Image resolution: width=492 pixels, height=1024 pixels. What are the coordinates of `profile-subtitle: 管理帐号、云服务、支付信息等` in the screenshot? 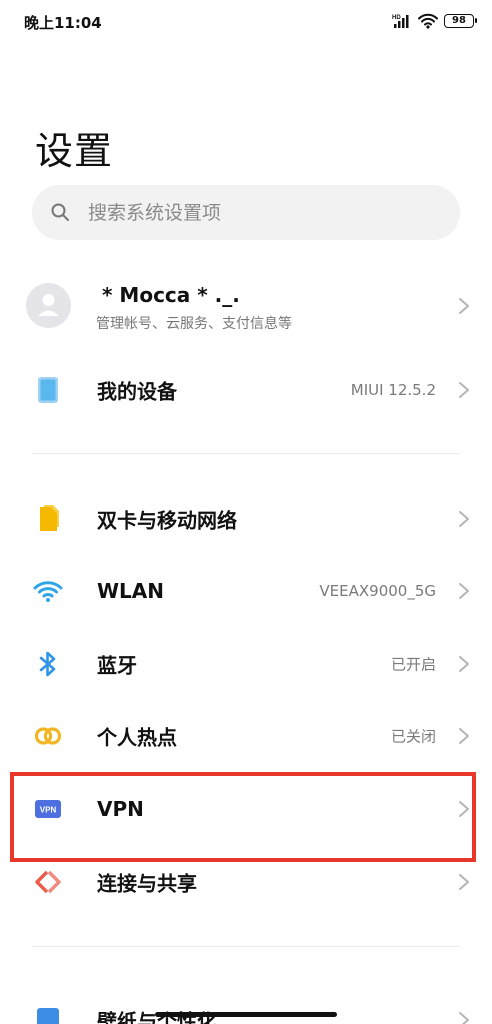 It's located at (194, 324).